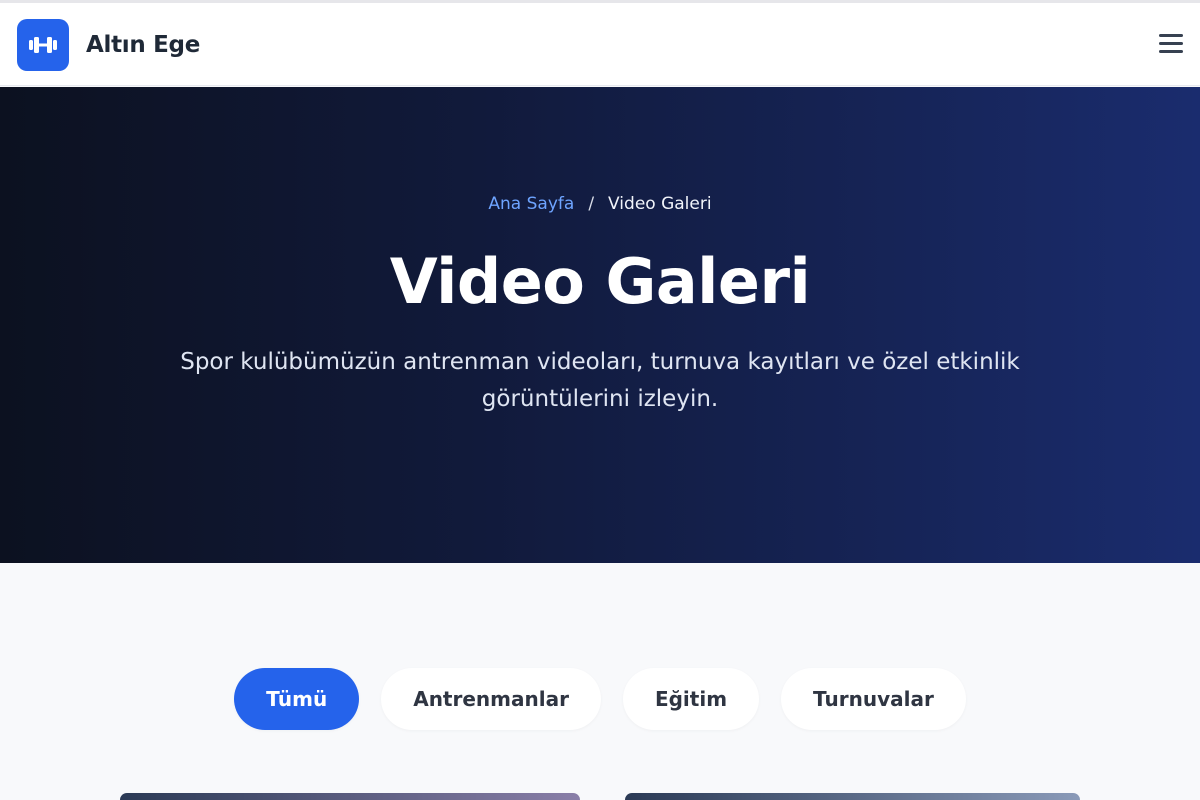  Describe the element at coordinates (491, 699) in the screenshot. I see `filter-trainings-button: Antrenmanlar` at that location.